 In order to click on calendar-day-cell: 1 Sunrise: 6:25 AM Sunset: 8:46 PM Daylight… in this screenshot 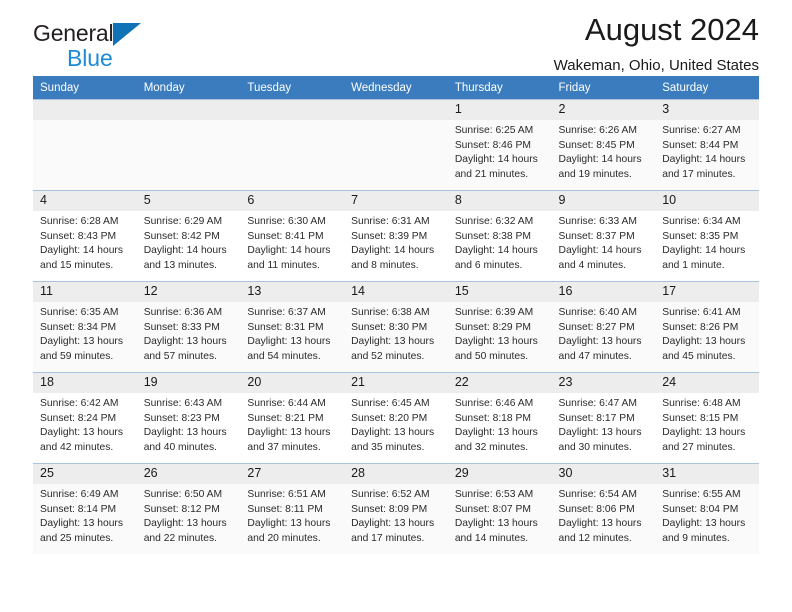, I will do `click(499, 145)`.